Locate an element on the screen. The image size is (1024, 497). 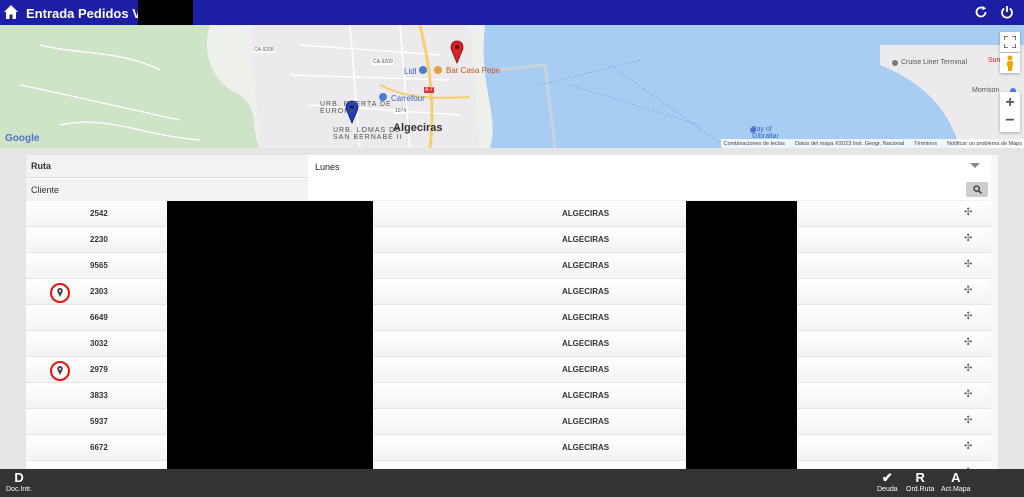
client-code: 3833 is located at coordinates (99, 395).